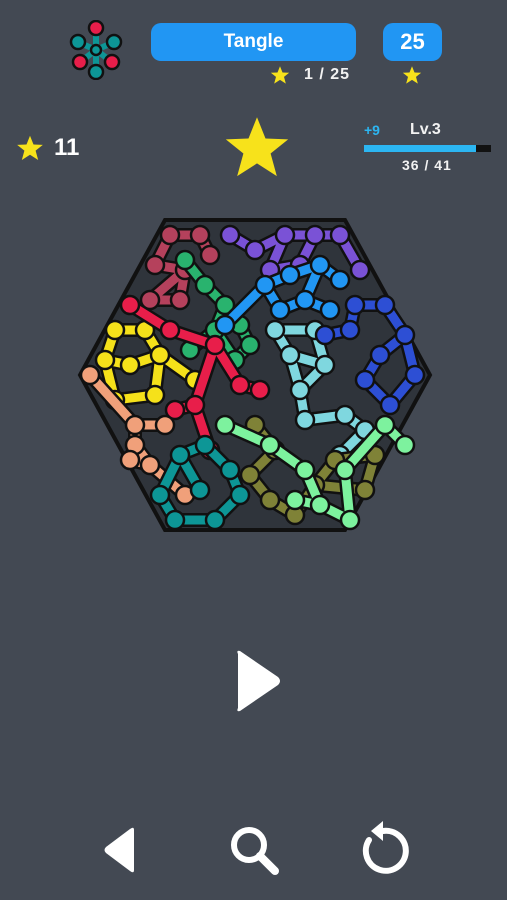 The image size is (507, 900). I want to click on xp-progress-bar, so click(427, 148).